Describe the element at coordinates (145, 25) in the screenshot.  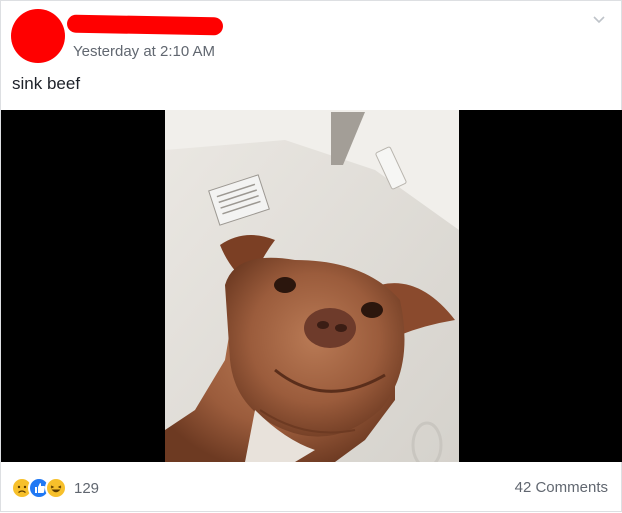
I see `author-name-redacted` at that location.